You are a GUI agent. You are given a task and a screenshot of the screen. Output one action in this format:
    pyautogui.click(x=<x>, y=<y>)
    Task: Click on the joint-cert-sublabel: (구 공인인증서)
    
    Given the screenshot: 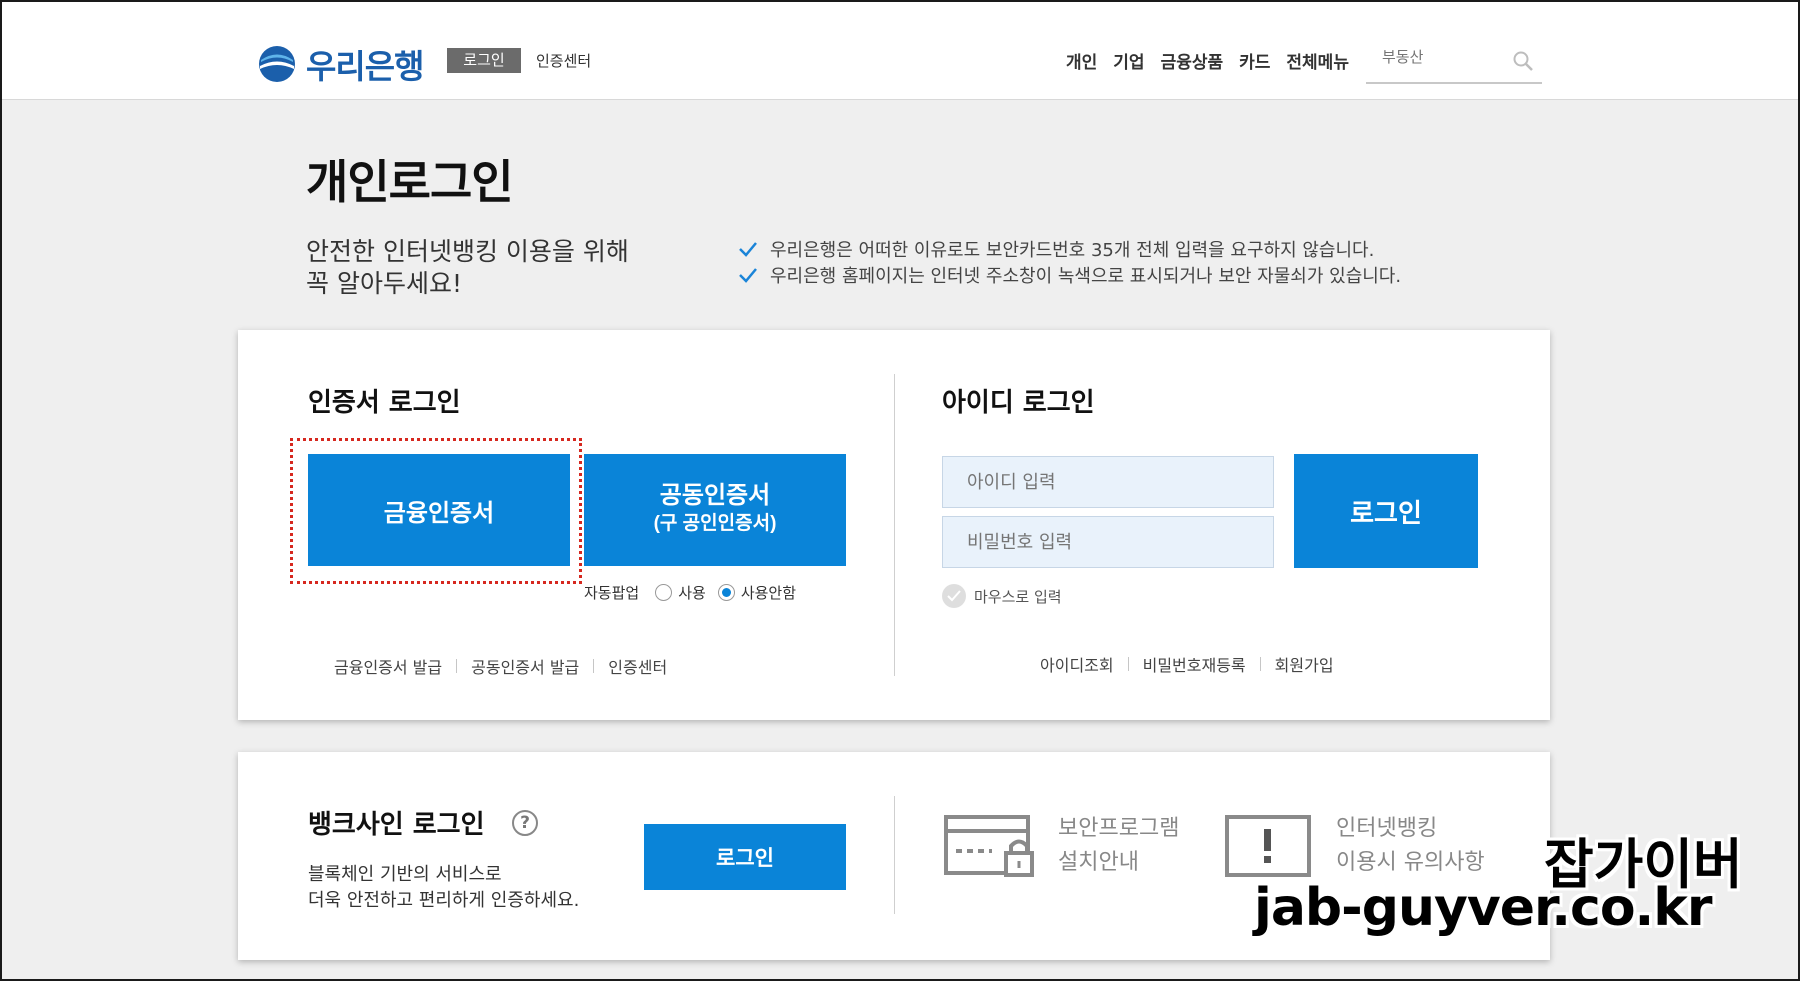 What is the action you would take?
    pyautogui.click(x=715, y=523)
    